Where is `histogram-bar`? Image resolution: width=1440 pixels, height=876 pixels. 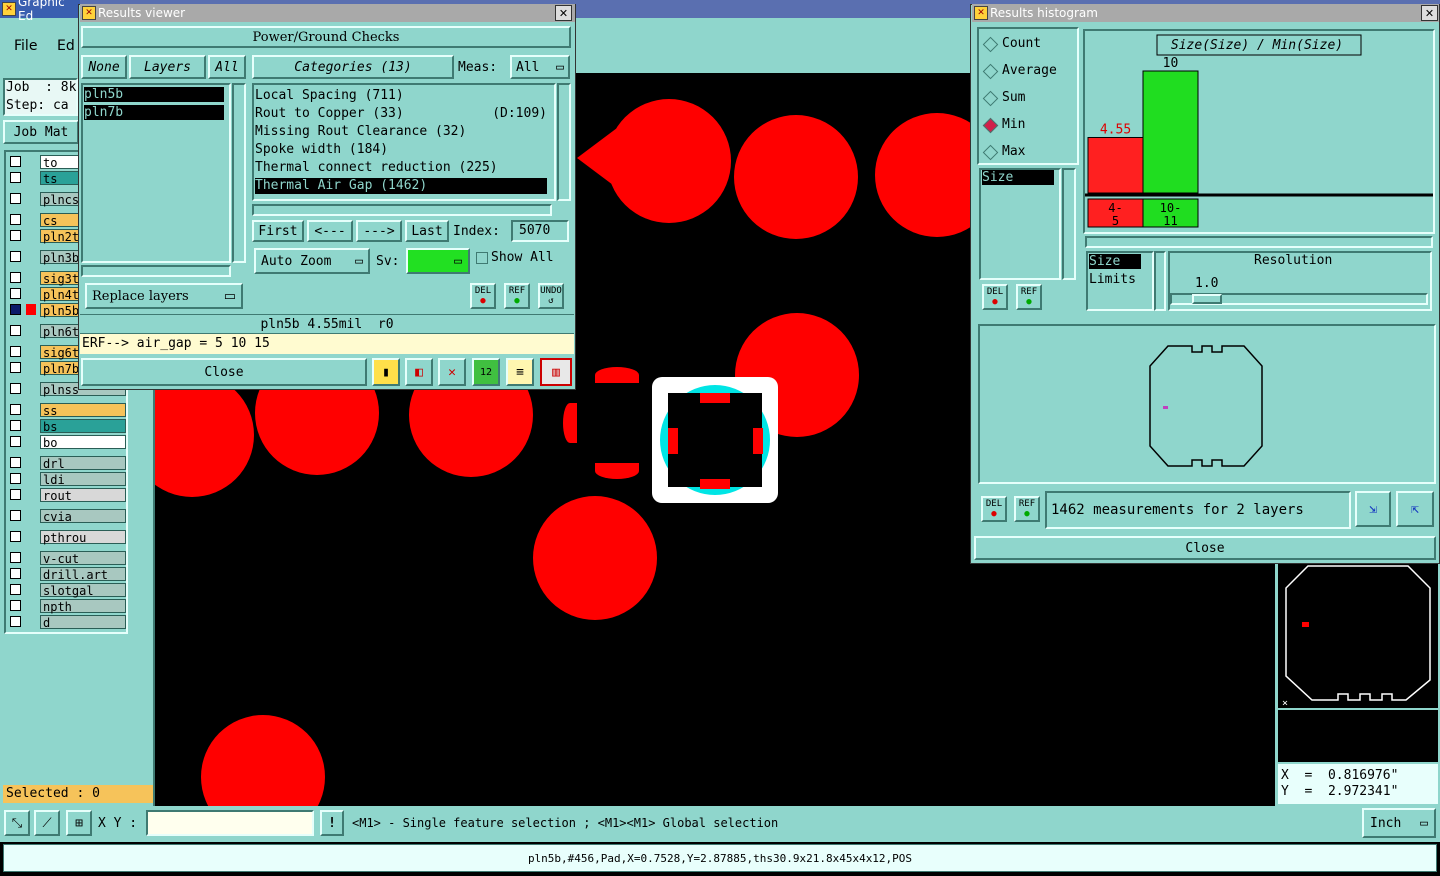
histogram-bar is located at coordinates (1170, 132).